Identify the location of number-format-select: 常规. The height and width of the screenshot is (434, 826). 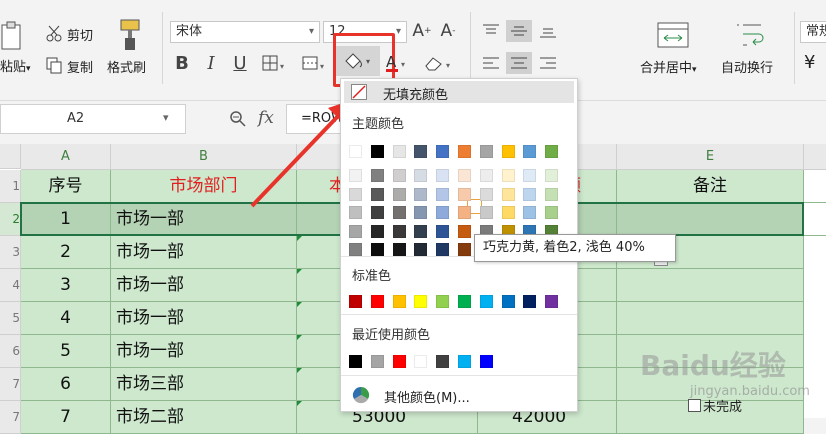
(813, 32).